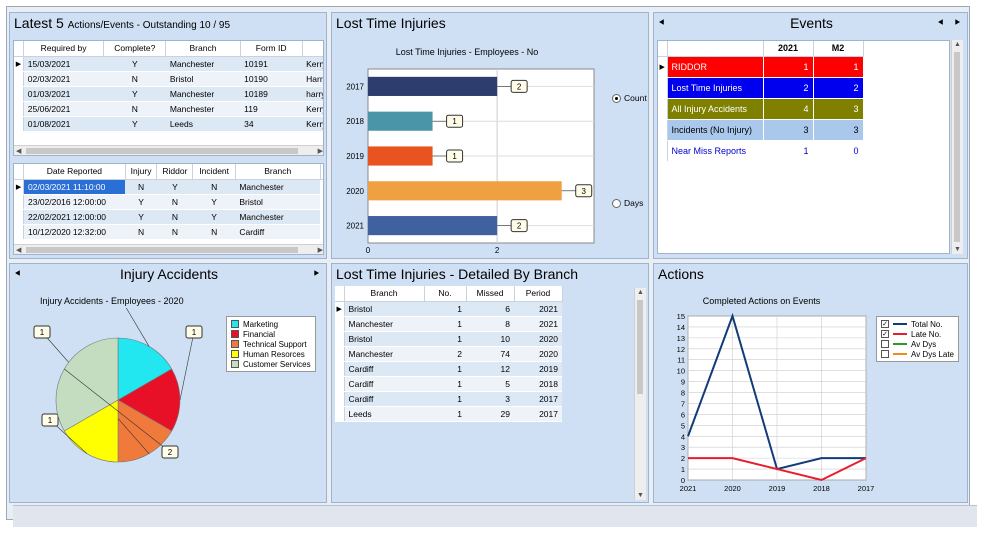 The height and width of the screenshot is (537, 983). I want to click on table-row: Manchester 2 74 2020, so click(448, 354).